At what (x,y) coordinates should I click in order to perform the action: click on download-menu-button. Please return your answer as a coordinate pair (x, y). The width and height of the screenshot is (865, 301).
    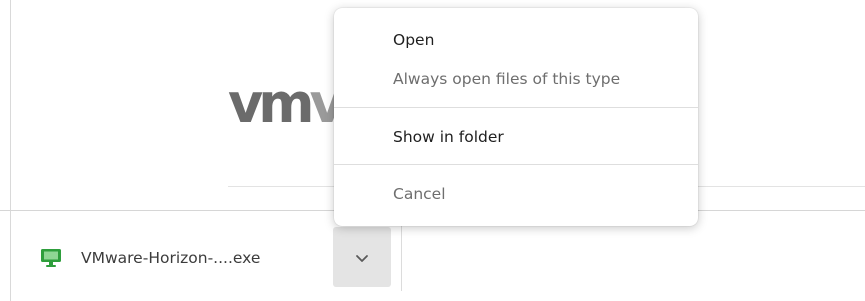
    Looking at the image, I should click on (362, 257).